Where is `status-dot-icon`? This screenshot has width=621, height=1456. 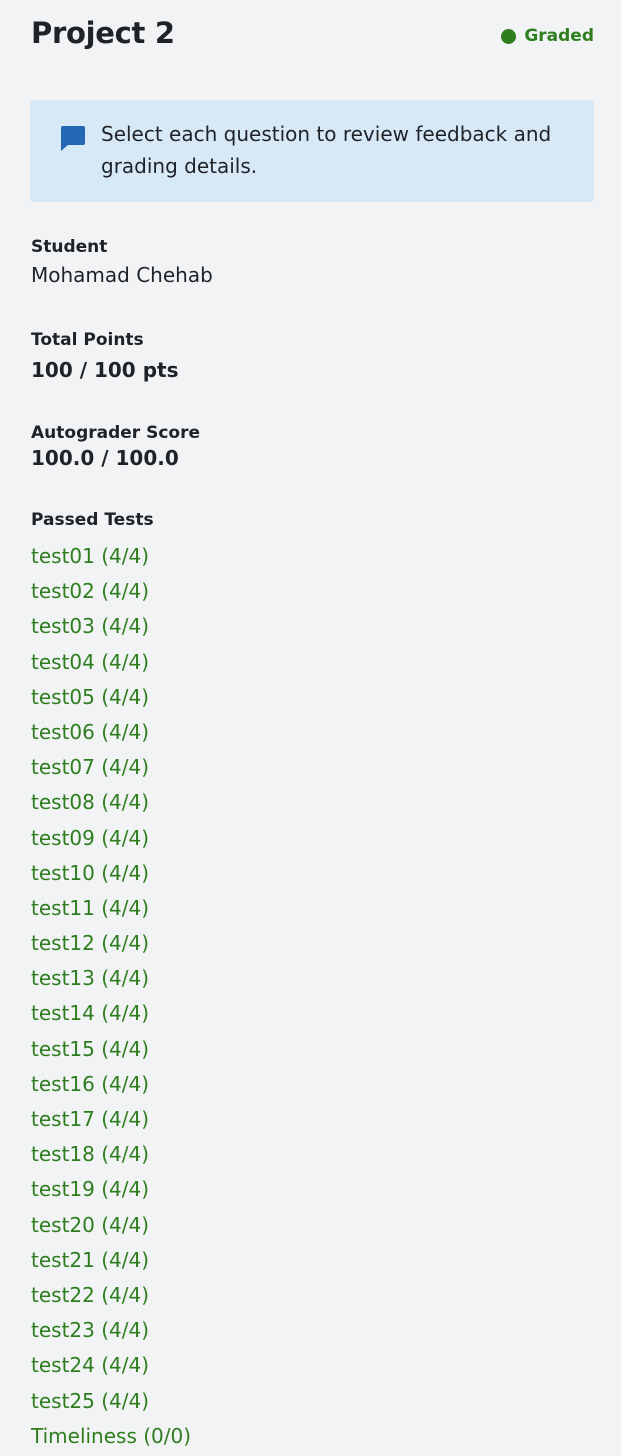
status-dot-icon is located at coordinates (509, 36).